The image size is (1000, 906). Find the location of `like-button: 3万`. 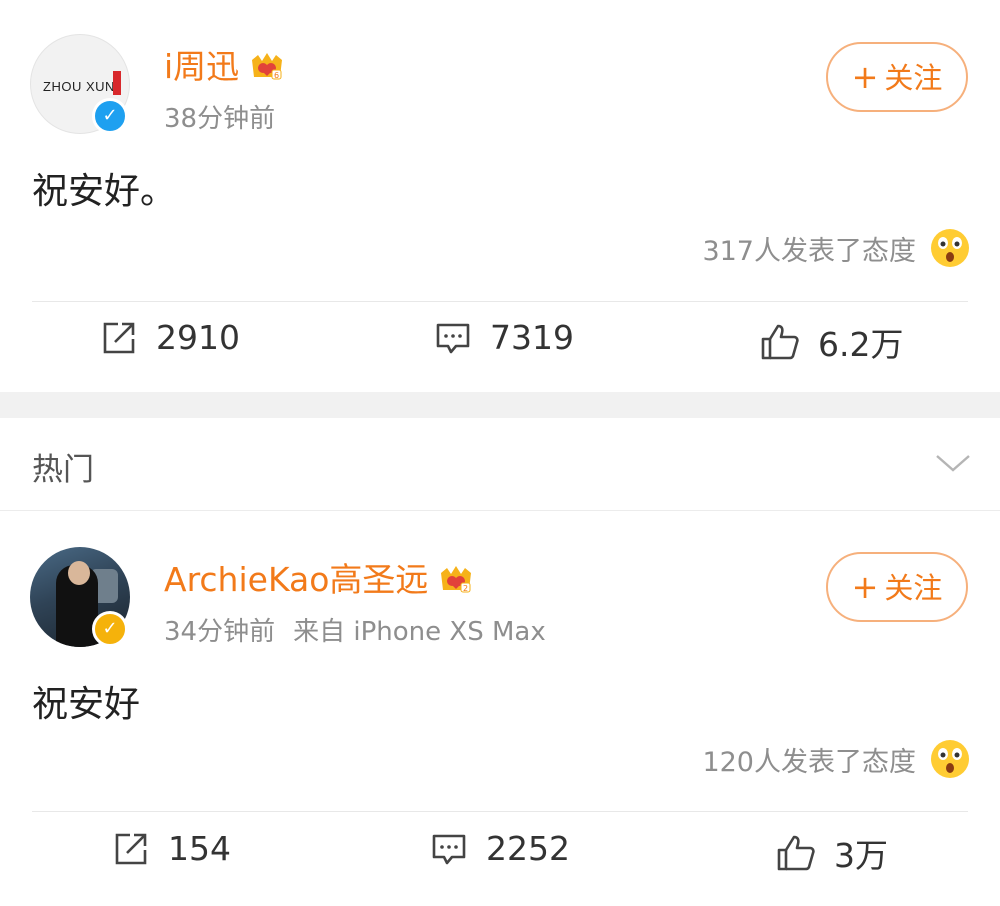

like-button: 3万 is located at coordinates (832, 853).